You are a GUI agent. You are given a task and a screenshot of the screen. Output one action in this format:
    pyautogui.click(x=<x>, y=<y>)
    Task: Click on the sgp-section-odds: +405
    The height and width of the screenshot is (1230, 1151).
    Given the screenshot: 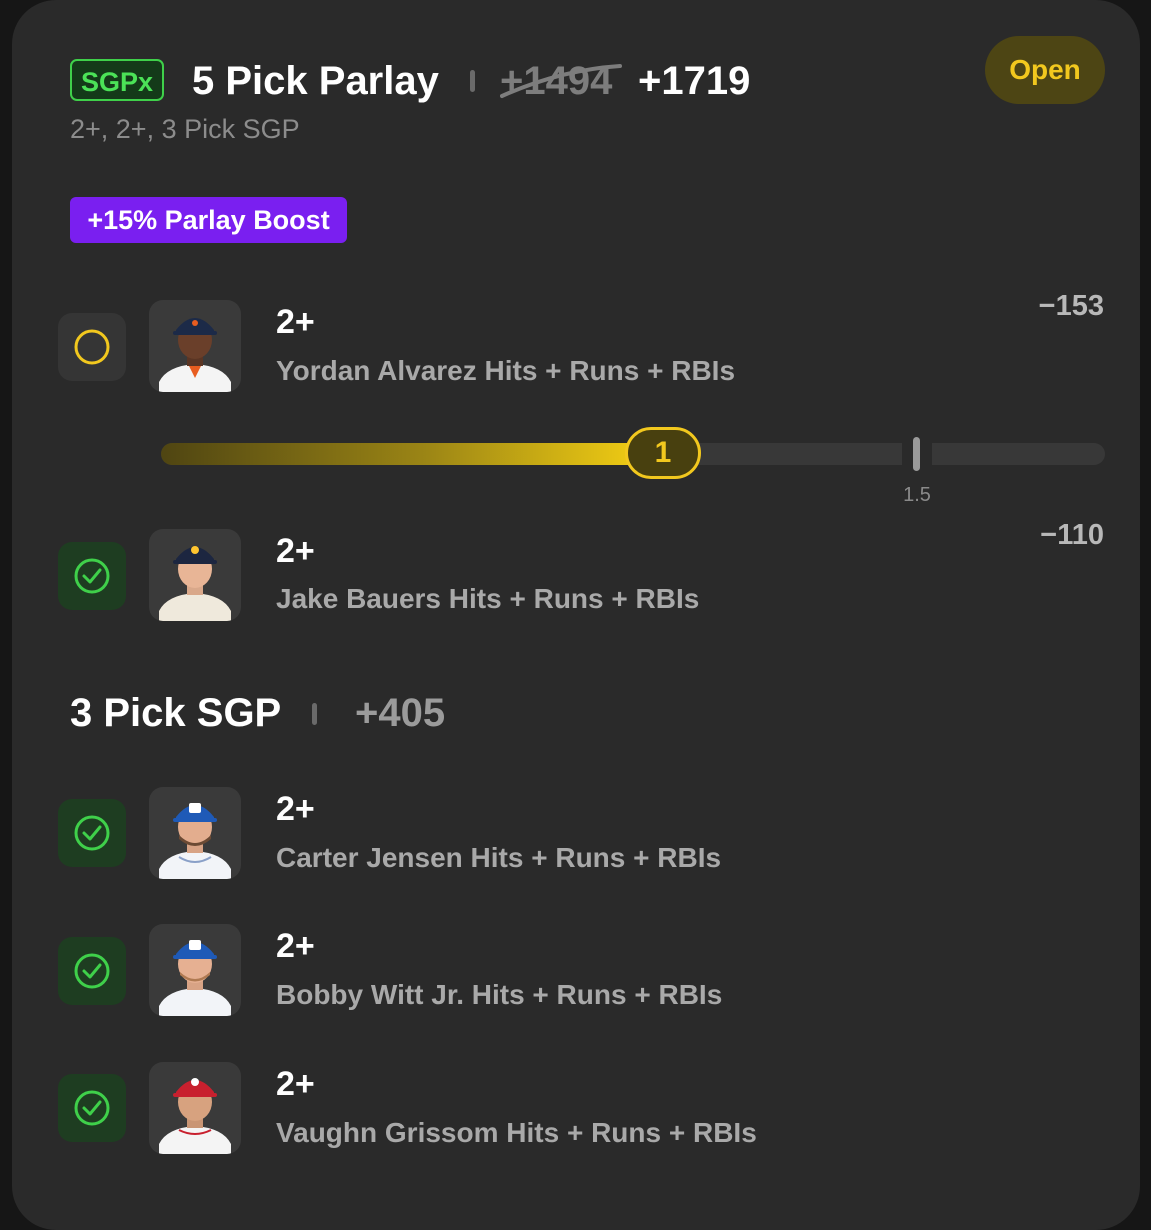 What is the action you would take?
    pyautogui.click(x=400, y=713)
    